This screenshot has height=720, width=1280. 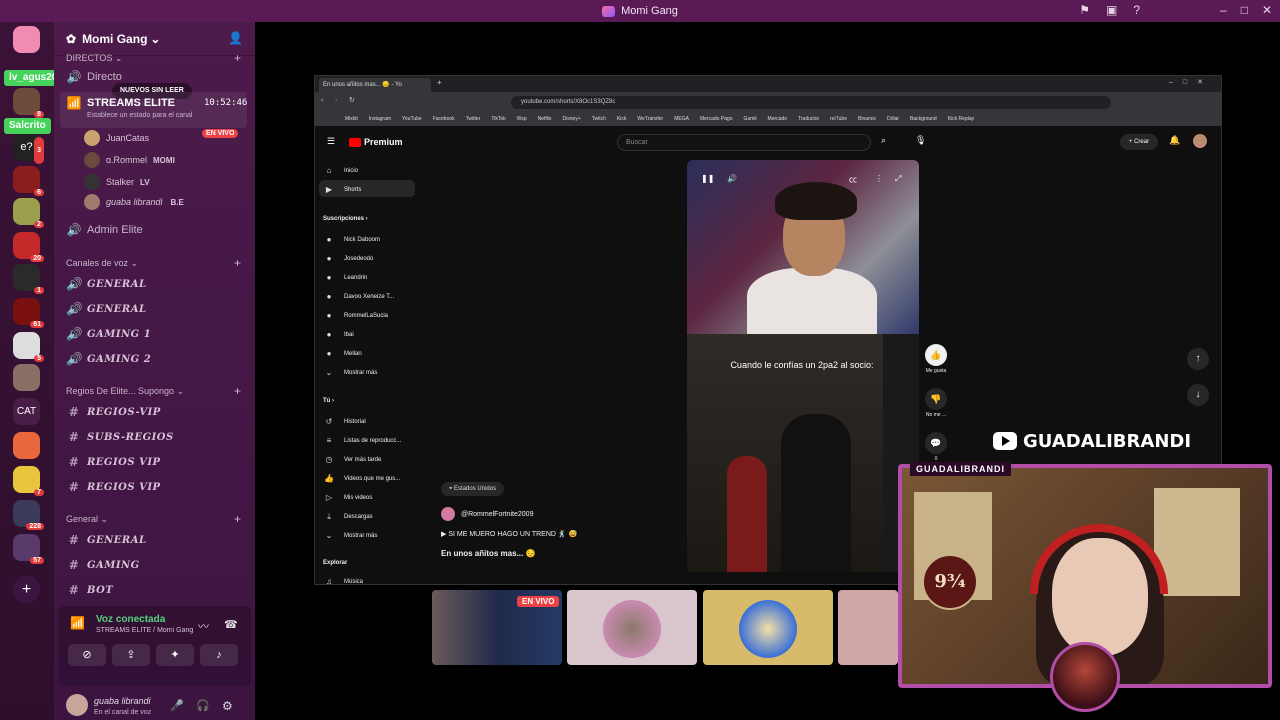 What do you see at coordinates (28, 347) in the screenshot?
I see `server-icon: 5` at bounding box center [28, 347].